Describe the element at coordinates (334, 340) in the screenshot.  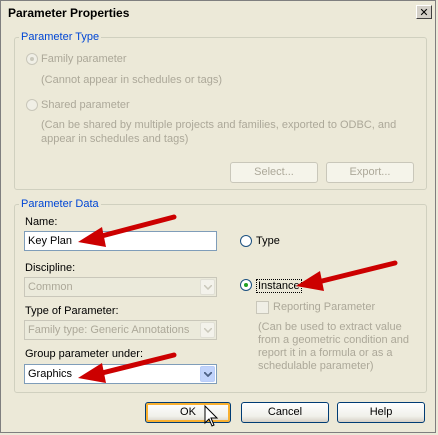
I see `reporting-note-2: from a geometric condition and` at that location.